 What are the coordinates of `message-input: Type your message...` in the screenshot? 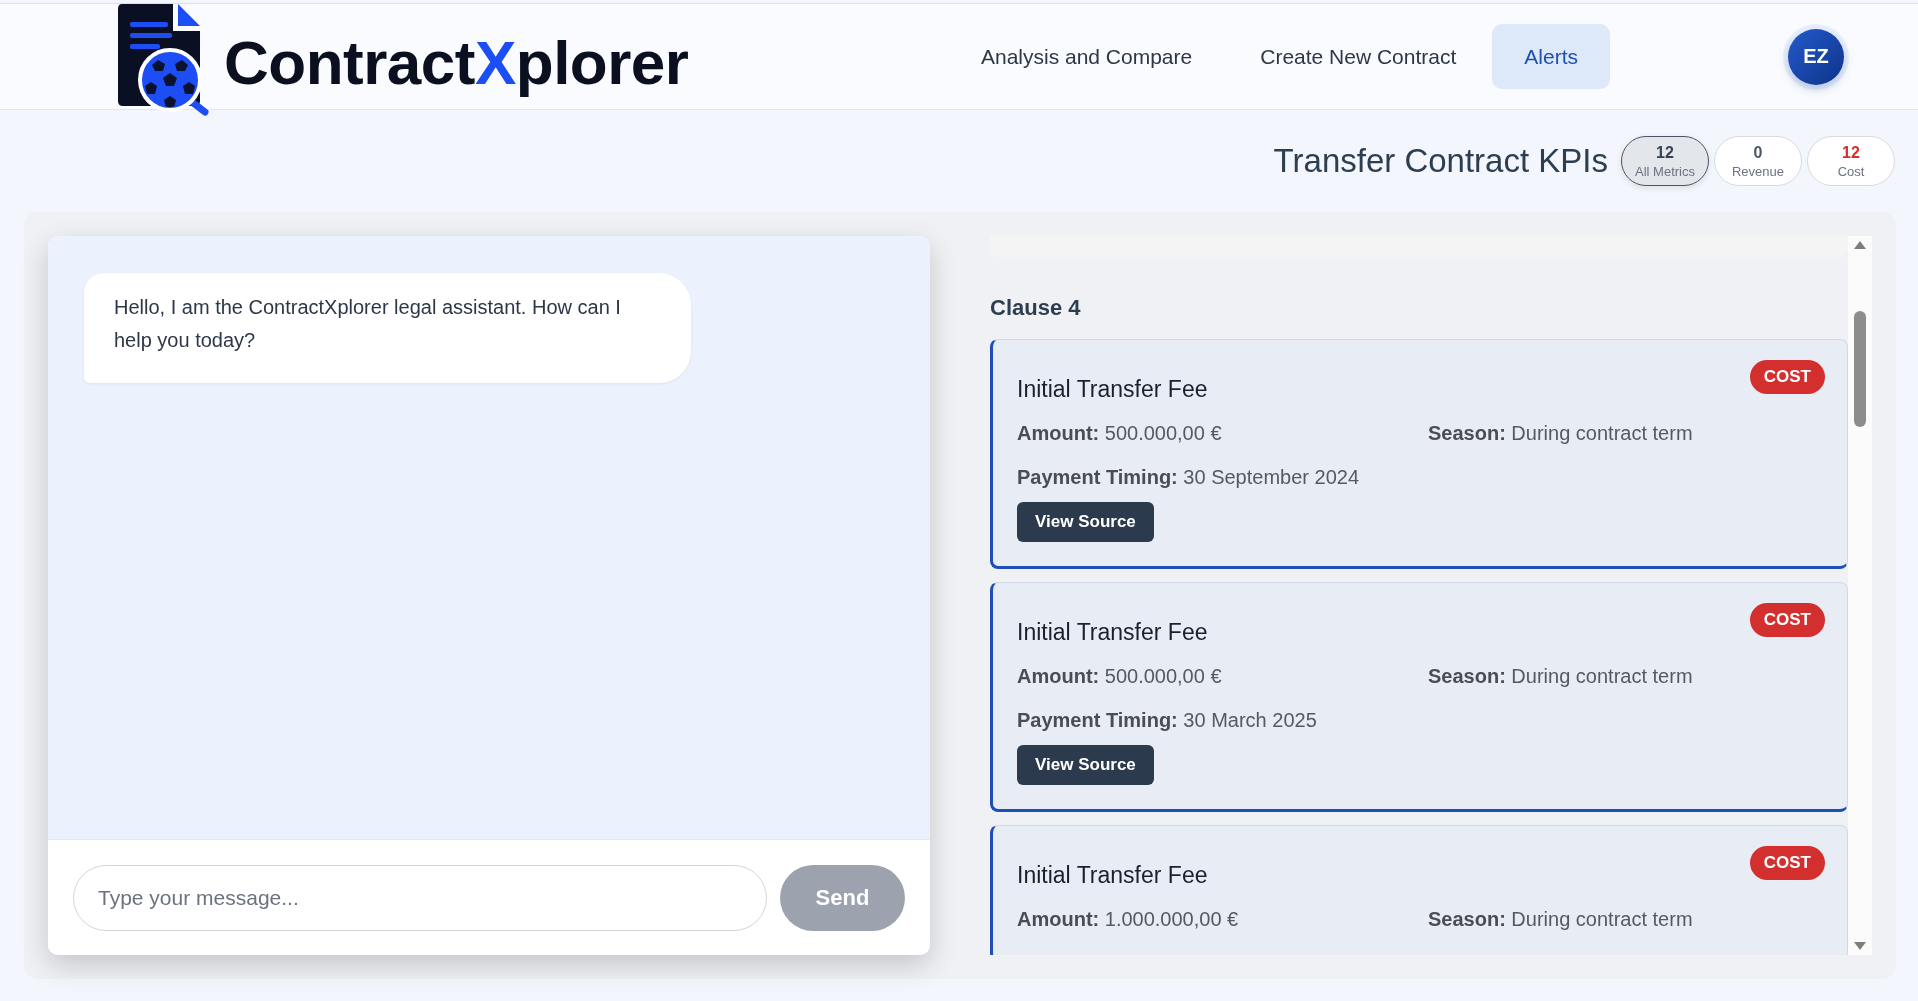 It's located at (420, 898).